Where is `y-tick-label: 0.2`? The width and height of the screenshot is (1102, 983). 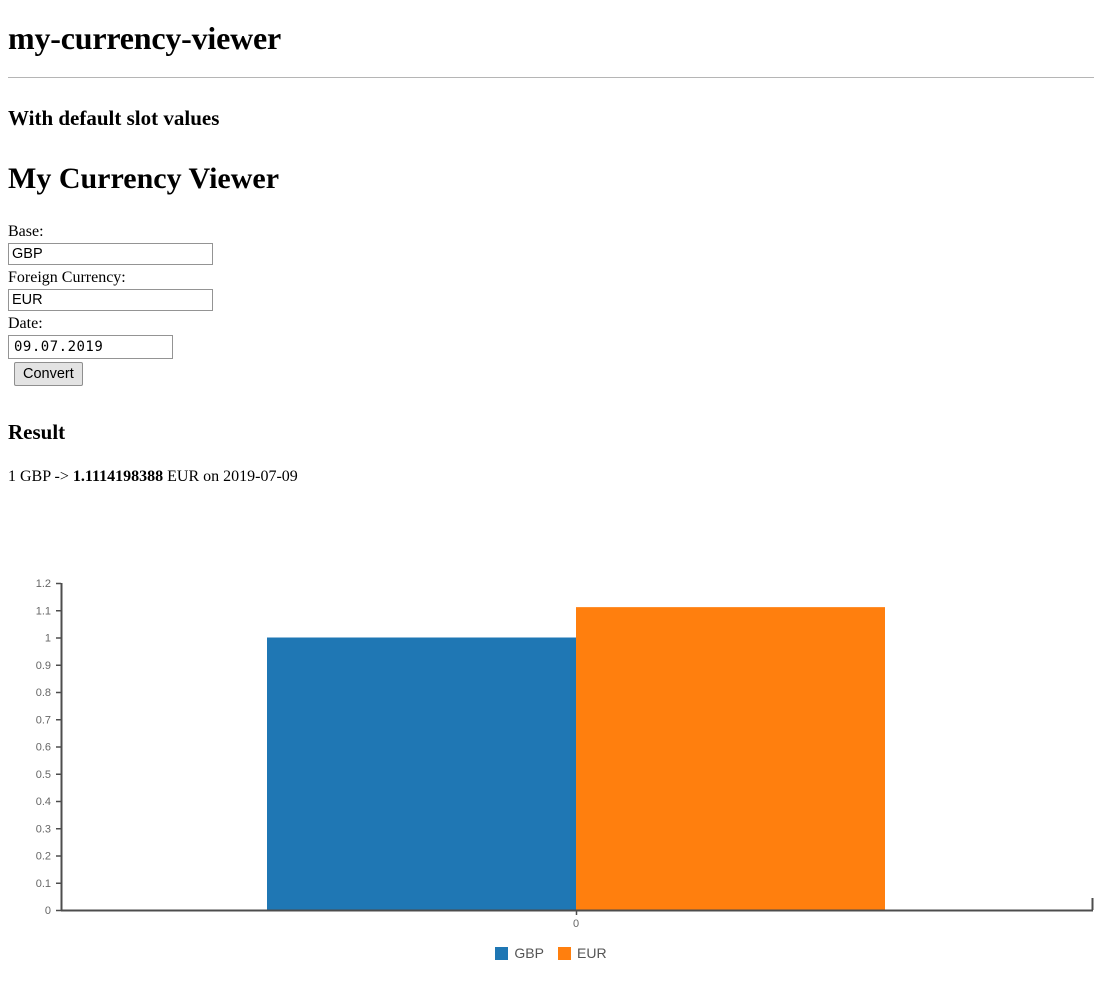 y-tick-label: 0.2 is located at coordinates (43, 857).